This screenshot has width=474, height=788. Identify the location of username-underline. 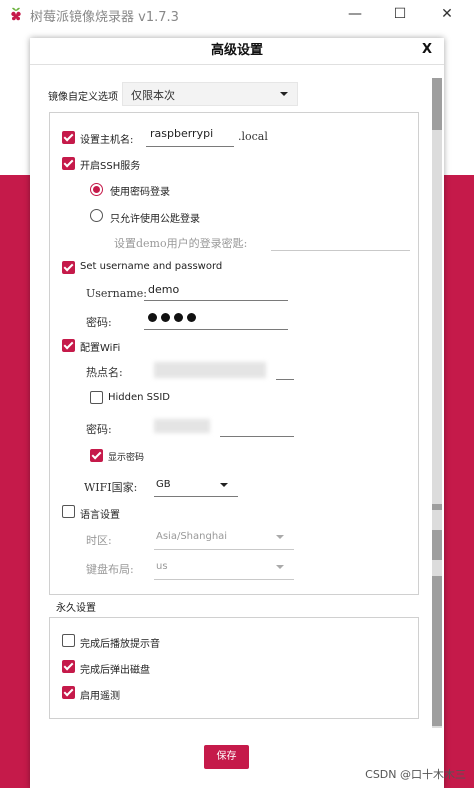
(216, 300).